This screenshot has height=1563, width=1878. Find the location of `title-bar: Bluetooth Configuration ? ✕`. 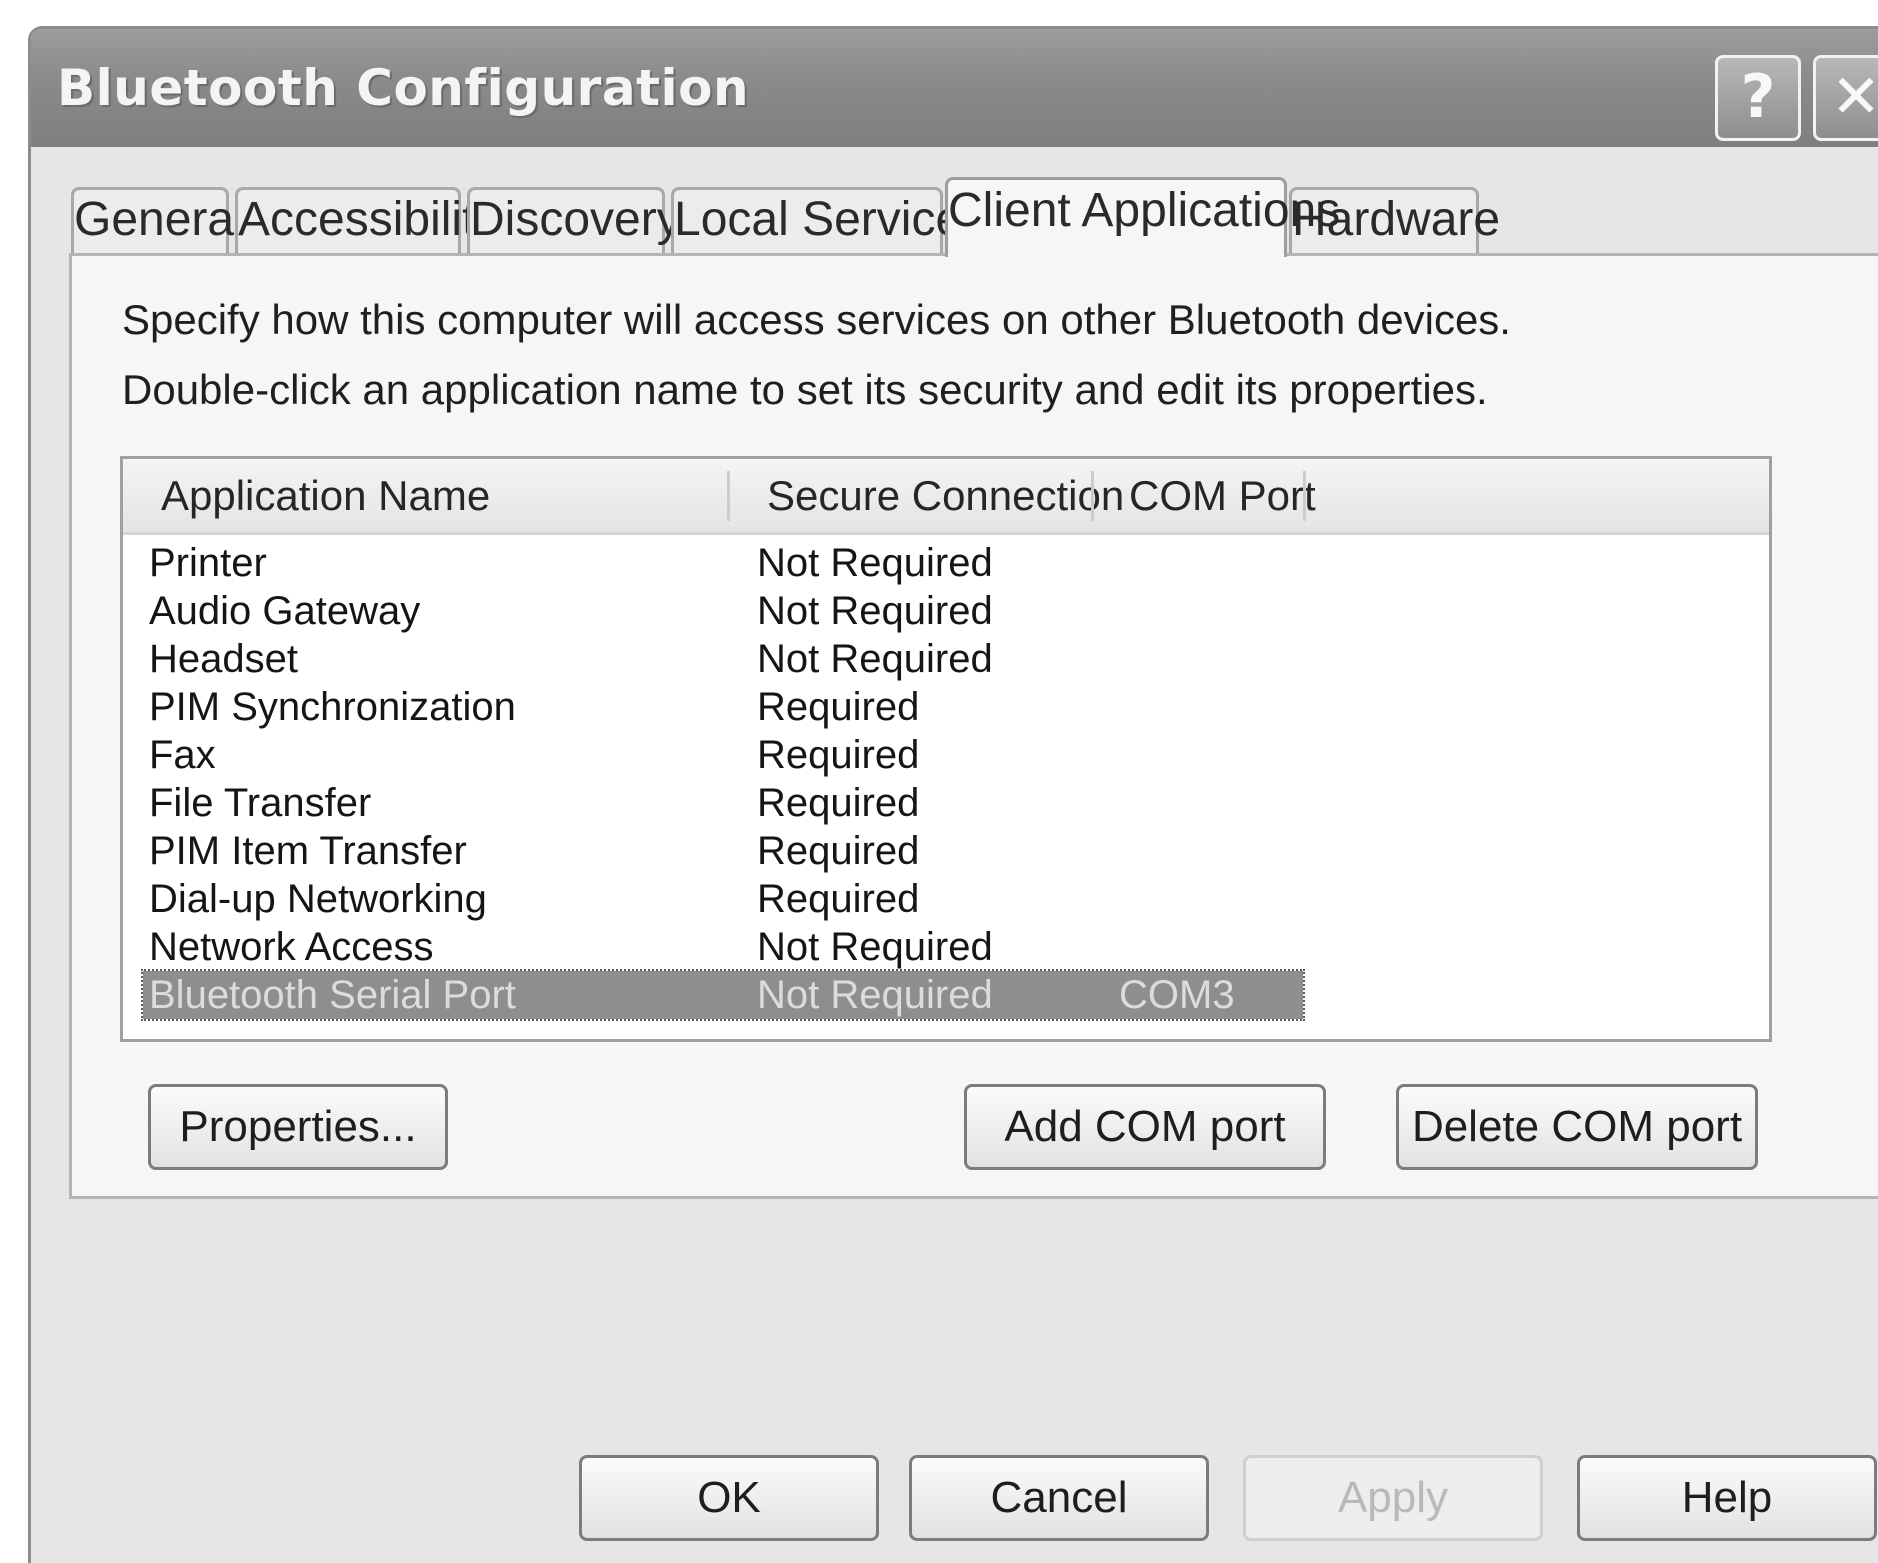

title-bar: Bluetooth Configuration ? ✕ is located at coordinates (954, 88).